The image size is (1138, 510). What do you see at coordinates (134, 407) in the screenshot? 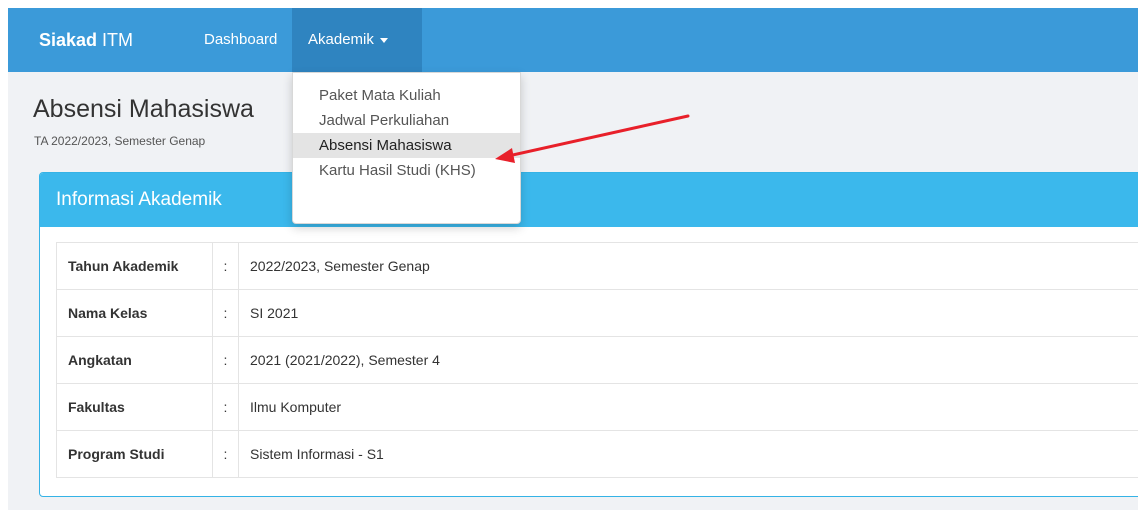
I see `row-label: Fakultas` at bounding box center [134, 407].